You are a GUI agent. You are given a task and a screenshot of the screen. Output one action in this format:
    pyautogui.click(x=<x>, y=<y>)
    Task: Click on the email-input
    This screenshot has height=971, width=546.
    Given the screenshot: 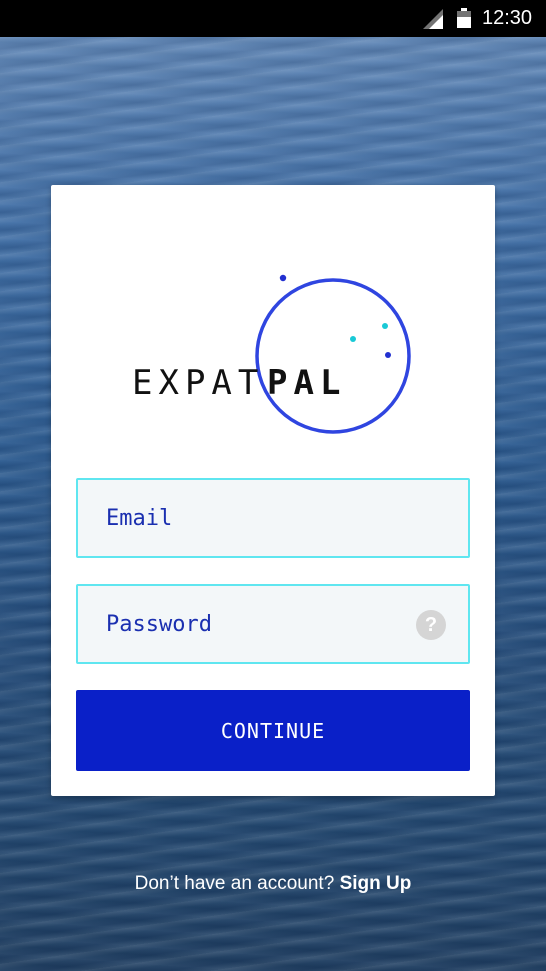 What is the action you would take?
    pyautogui.click(x=273, y=518)
    